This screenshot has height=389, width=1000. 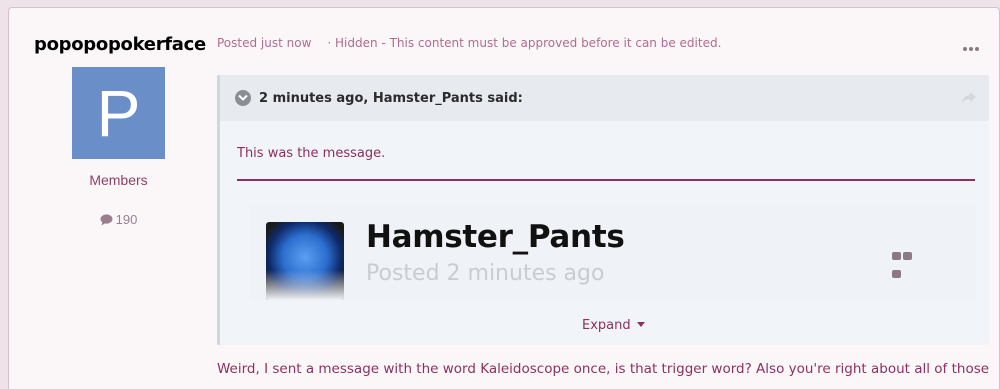 I want to click on embed-avatar, so click(x=305, y=261).